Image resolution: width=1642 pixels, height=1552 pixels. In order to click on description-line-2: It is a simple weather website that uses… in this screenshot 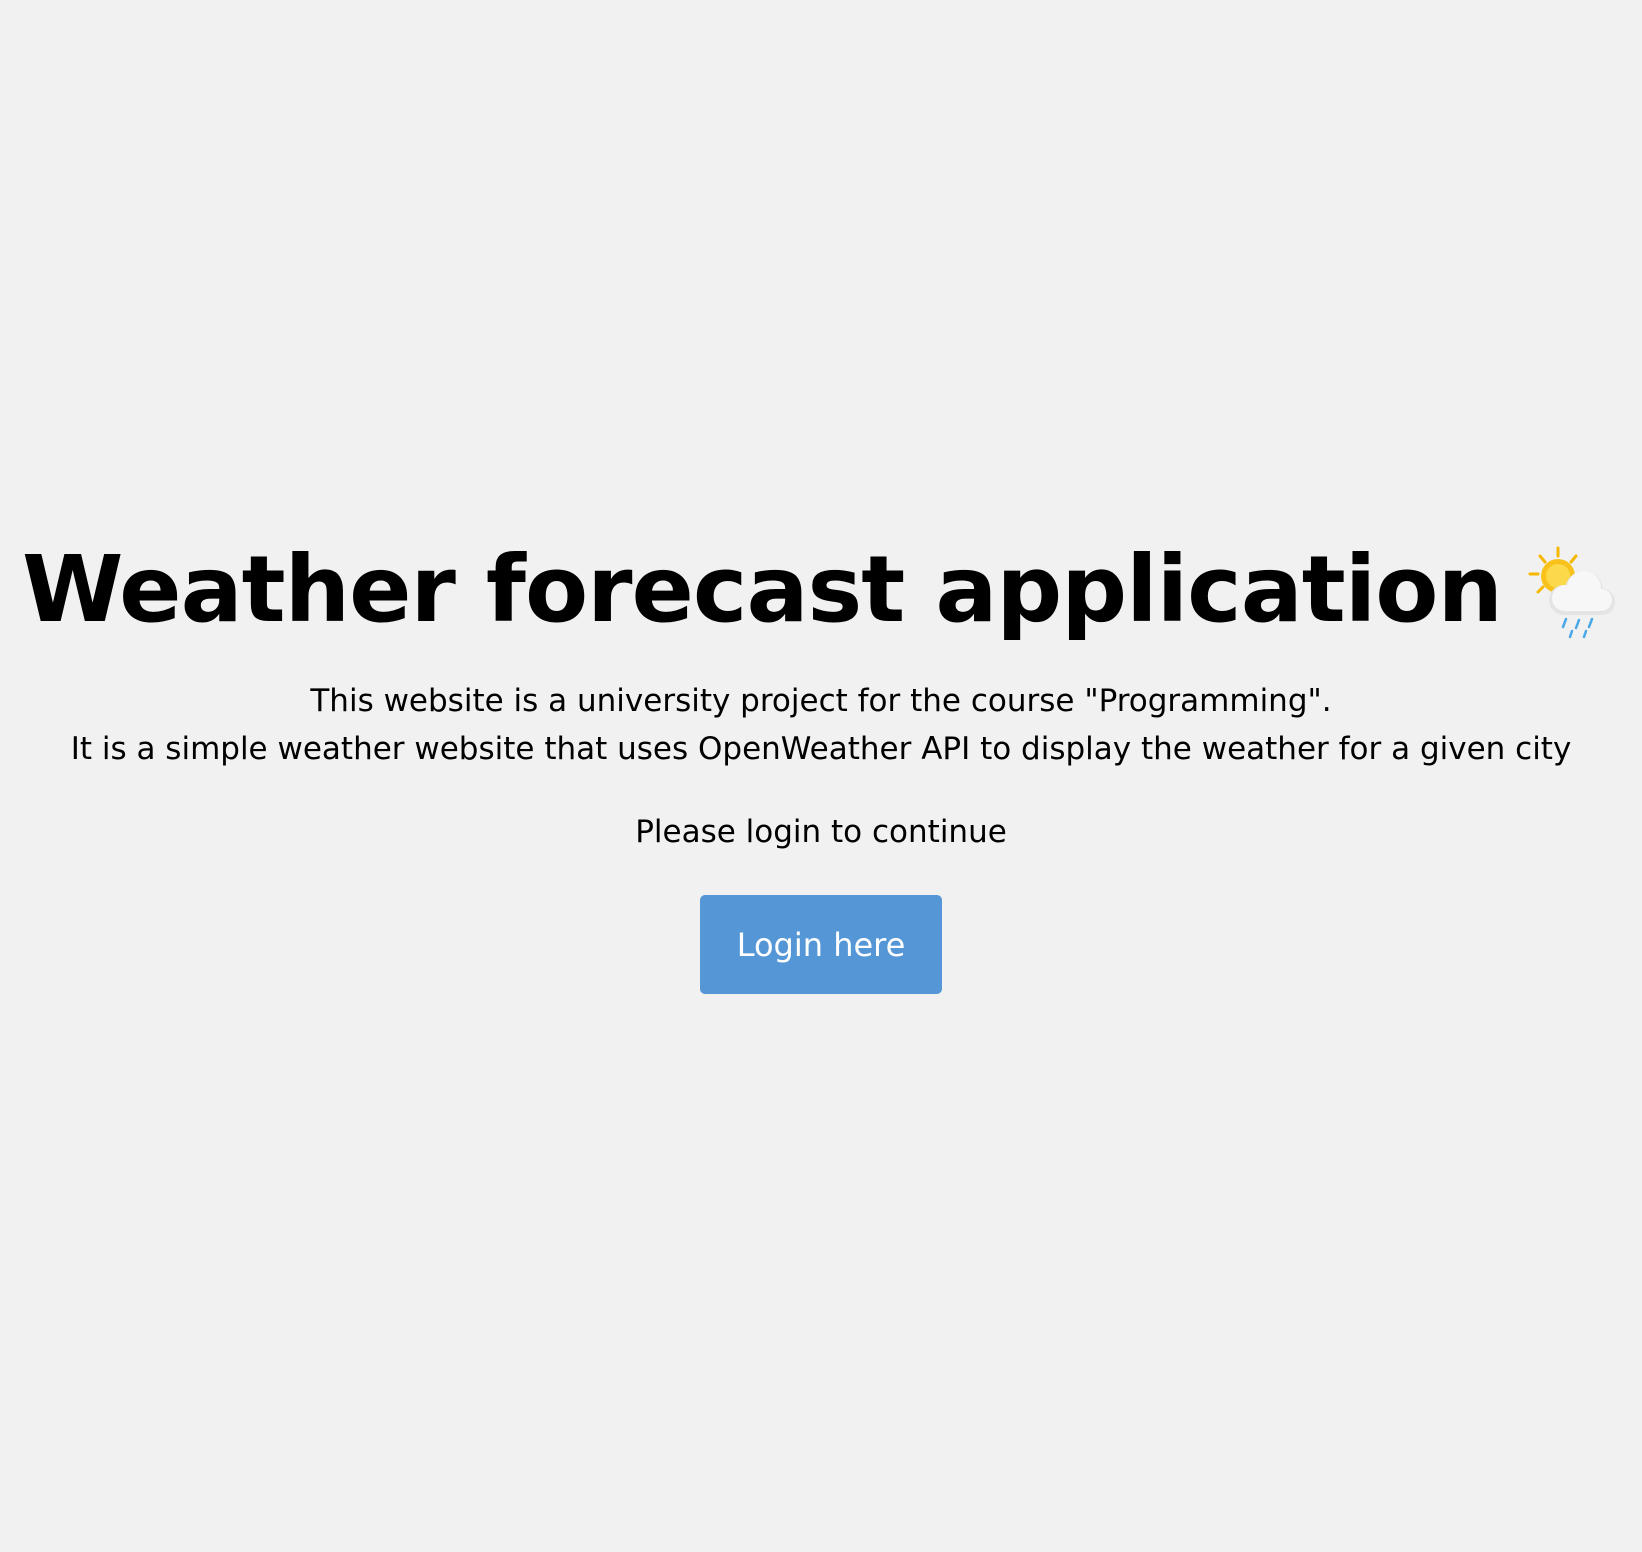, I will do `click(821, 749)`.